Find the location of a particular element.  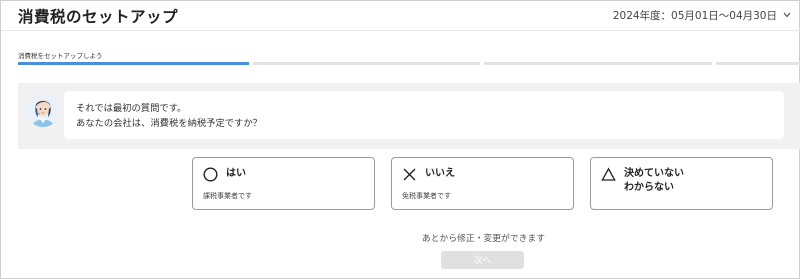

circle-icon is located at coordinates (210, 174).